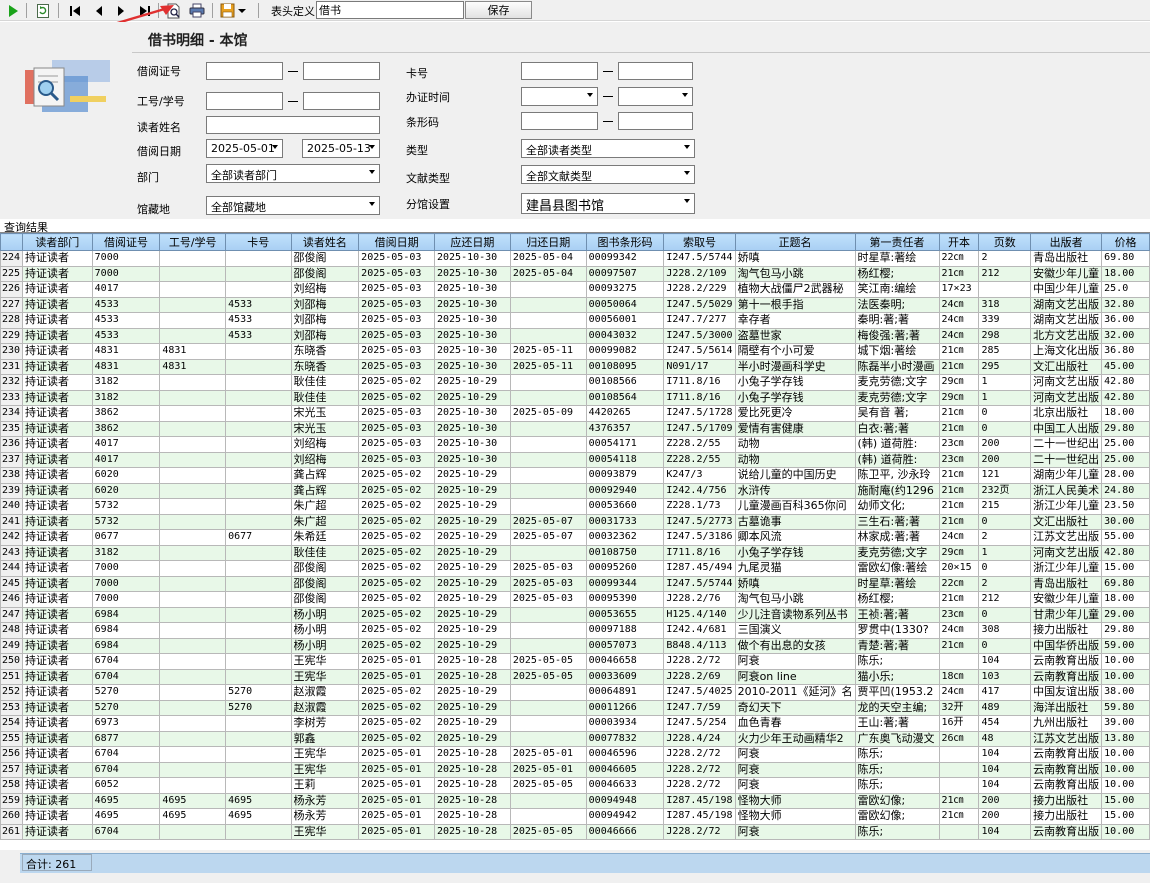 The width and height of the screenshot is (1150, 883). What do you see at coordinates (1066, 738) in the screenshot?
I see `table-cell: 江苏文艺出版` at bounding box center [1066, 738].